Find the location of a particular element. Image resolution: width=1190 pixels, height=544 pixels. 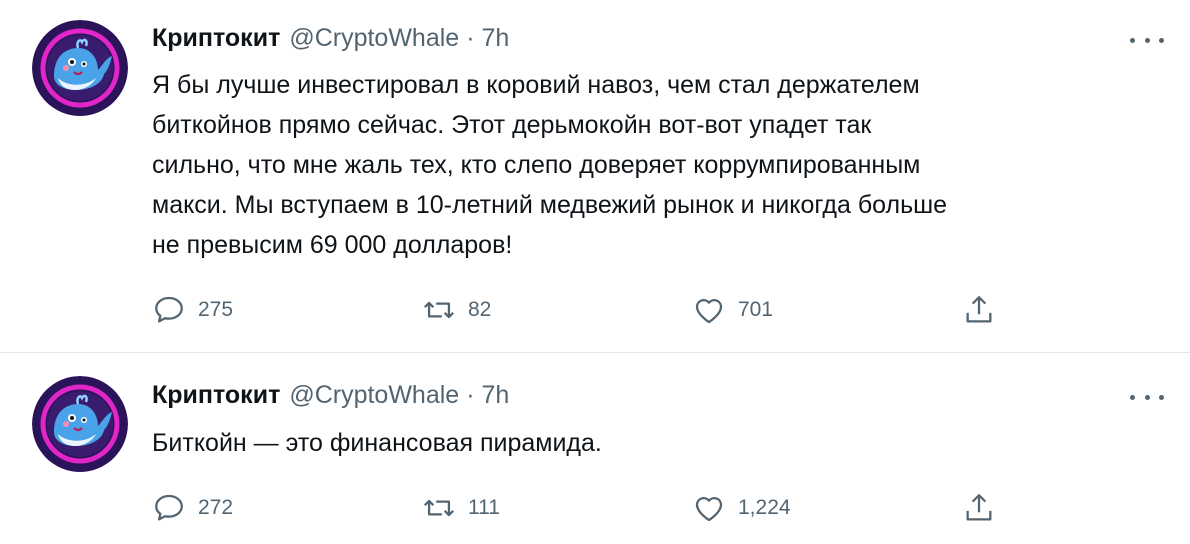

retweet-button: 82 is located at coordinates (456, 310).